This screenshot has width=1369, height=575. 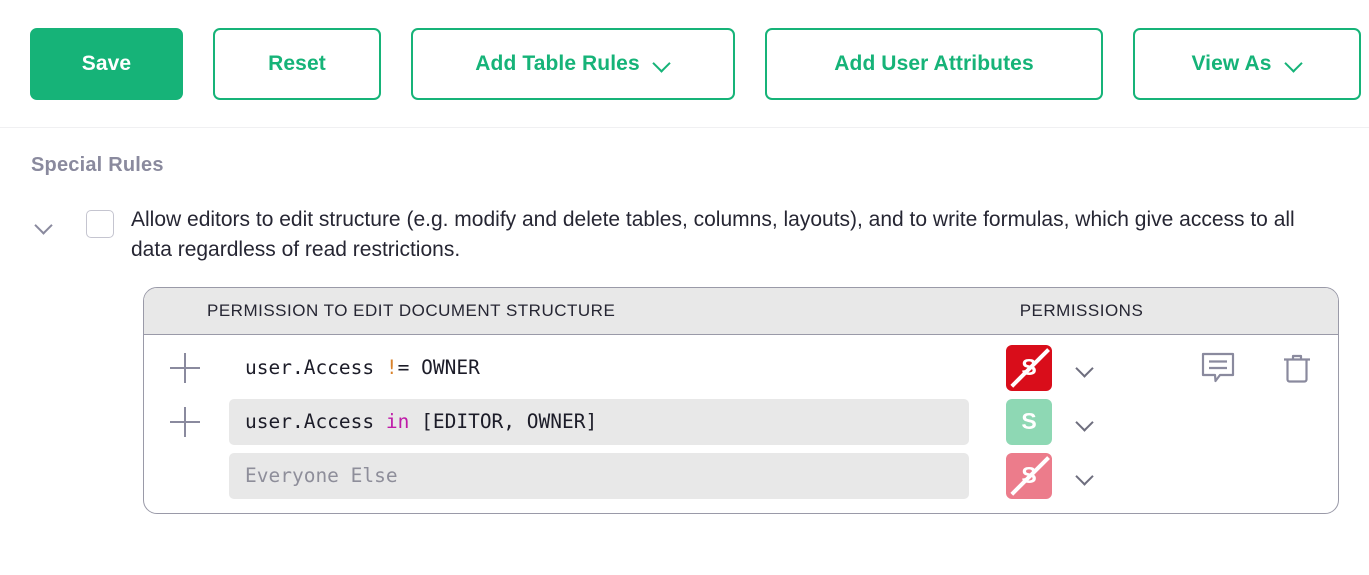 What do you see at coordinates (599, 368) in the screenshot?
I see `formula-input: user.Access ! = OWNER` at bounding box center [599, 368].